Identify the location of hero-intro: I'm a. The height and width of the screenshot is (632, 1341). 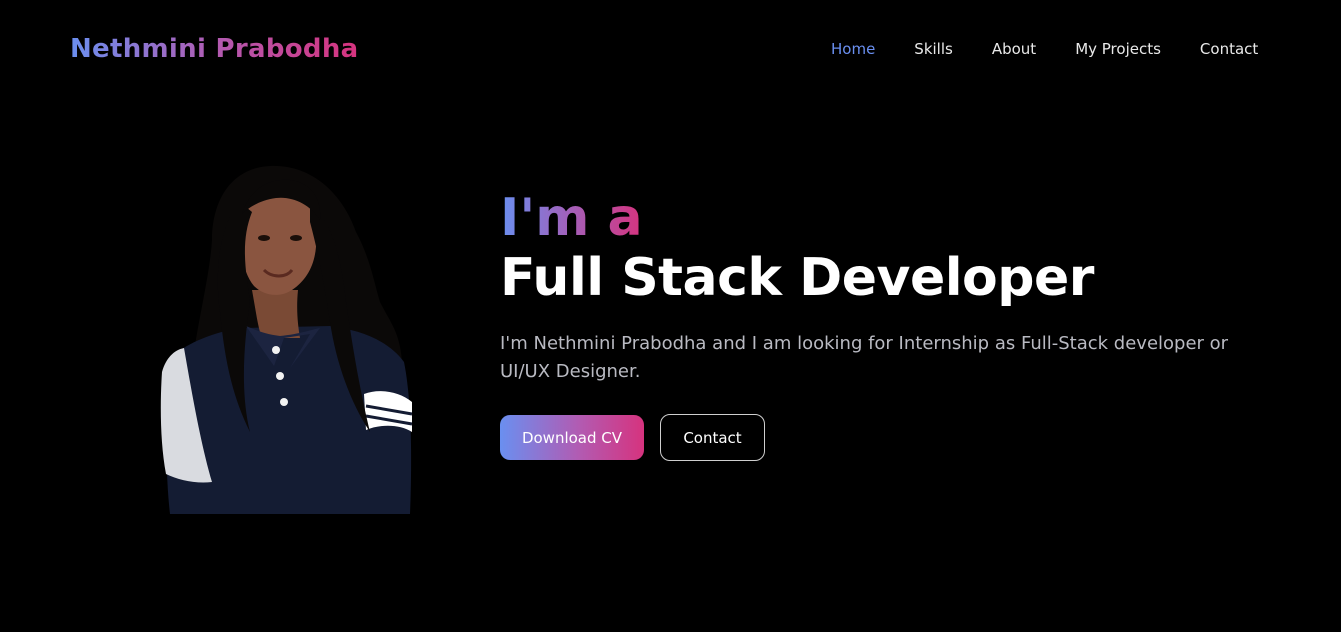
(571, 218).